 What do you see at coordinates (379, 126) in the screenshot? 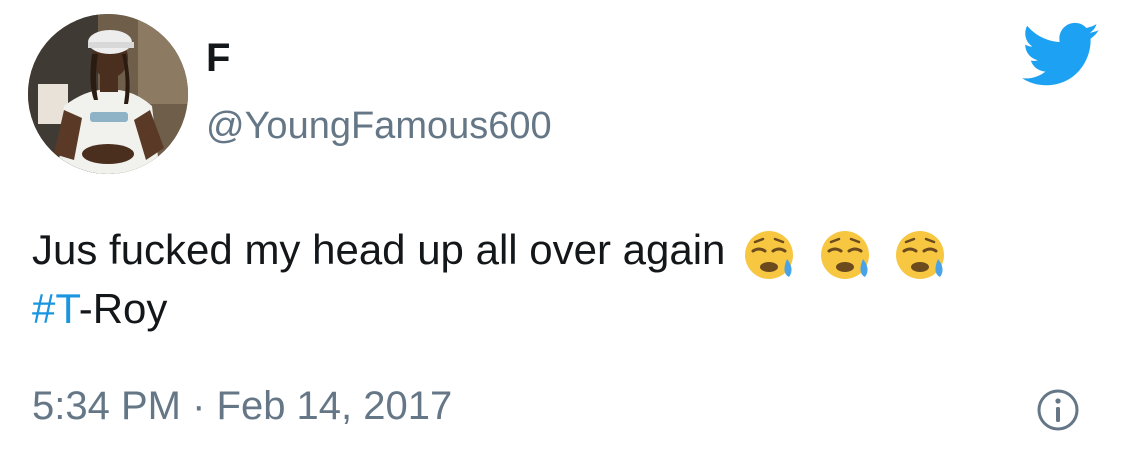
I see `user-handle: @YoungFamous600` at bounding box center [379, 126].